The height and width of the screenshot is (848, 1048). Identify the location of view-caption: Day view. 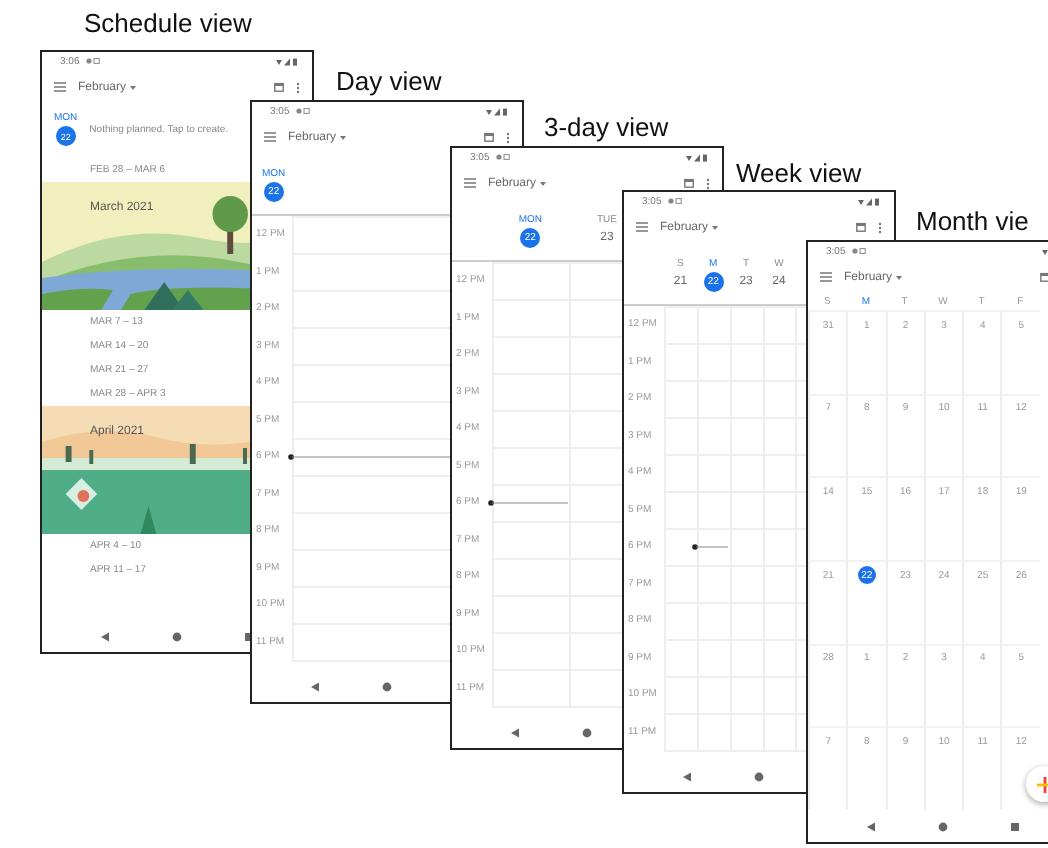
(389, 81).